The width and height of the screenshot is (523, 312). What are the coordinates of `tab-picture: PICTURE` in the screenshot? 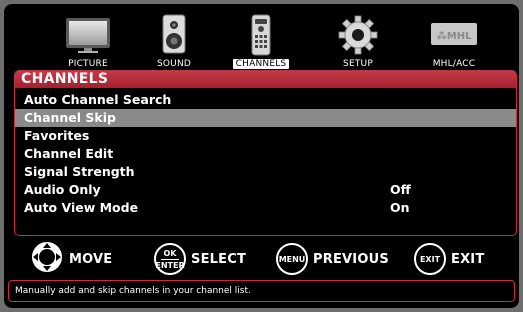 It's located at (88, 41).